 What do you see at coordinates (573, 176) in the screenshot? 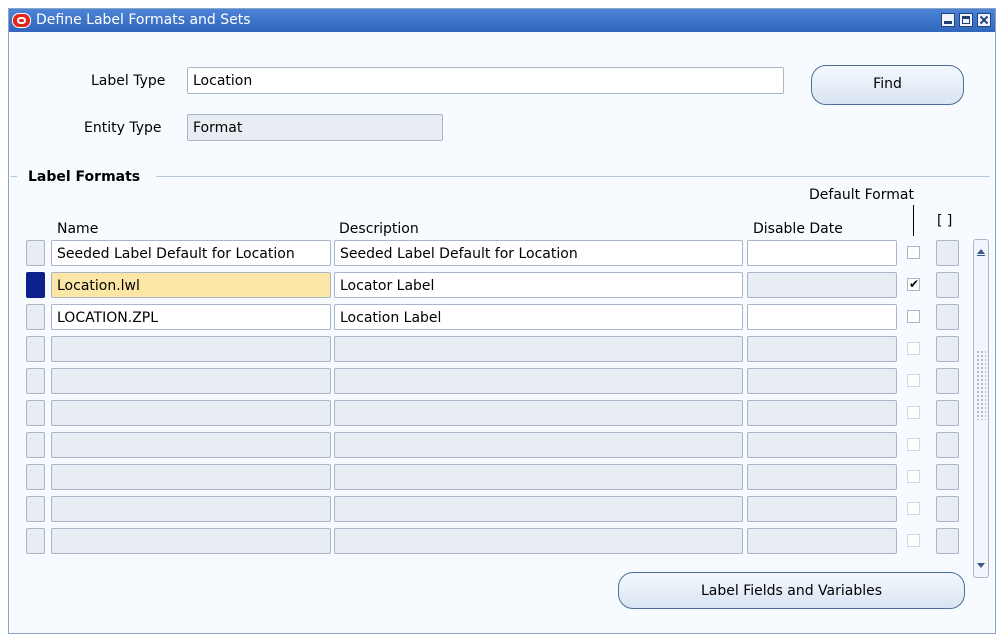
I see `section-divider` at bounding box center [573, 176].